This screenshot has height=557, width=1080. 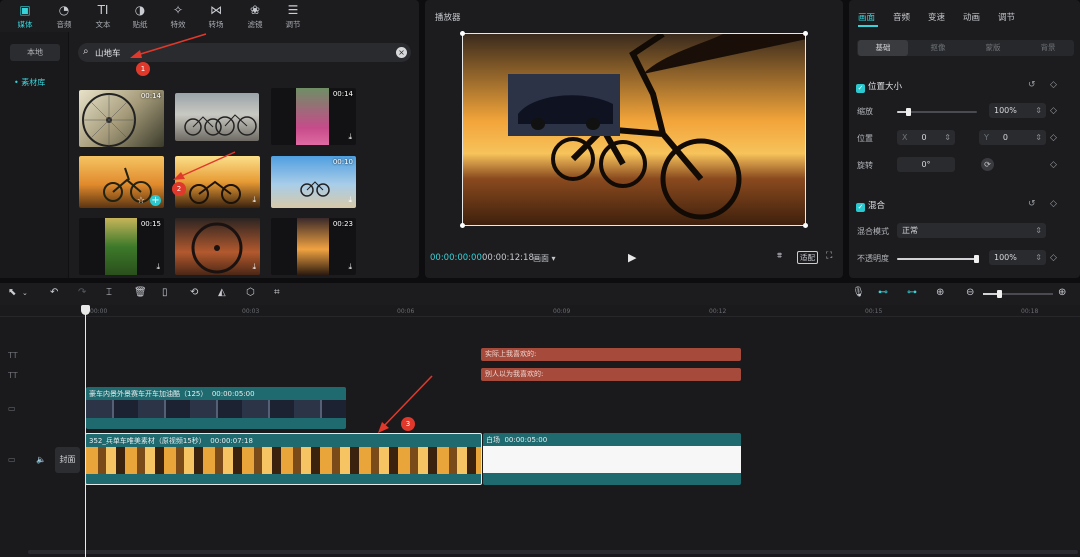 I want to click on subtab-background: 背景, so click(x=1048, y=48).